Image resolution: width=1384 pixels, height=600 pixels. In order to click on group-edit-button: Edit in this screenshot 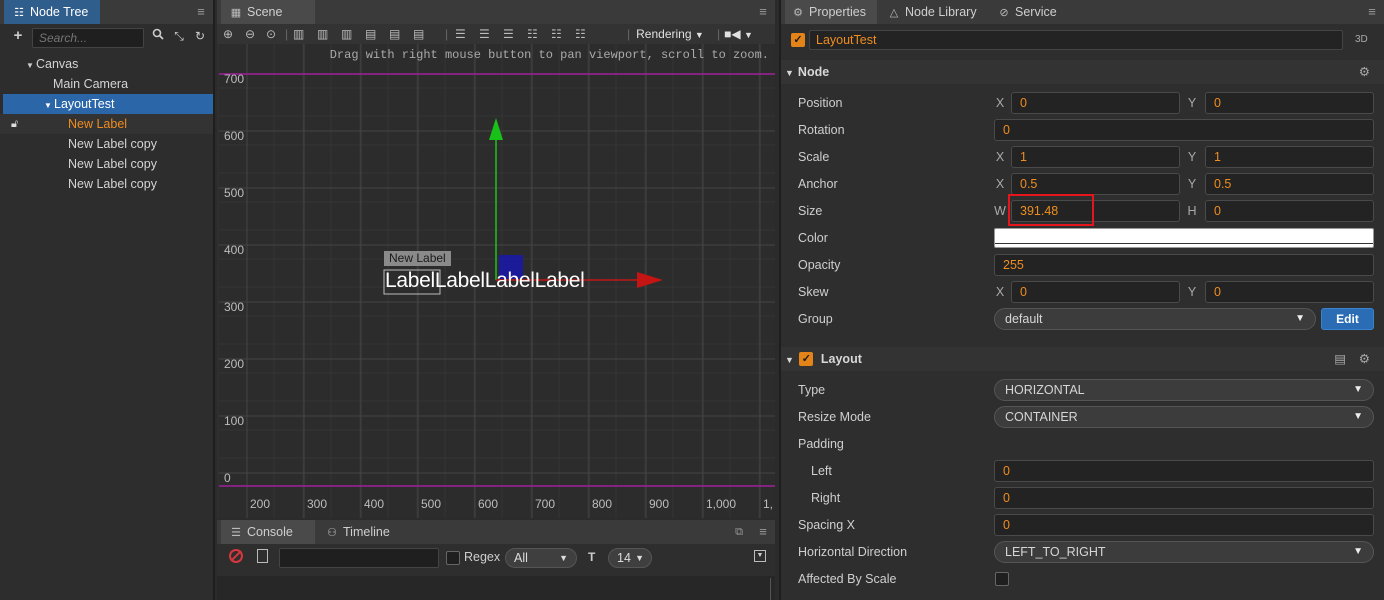, I will do `click(1347, 319)`.